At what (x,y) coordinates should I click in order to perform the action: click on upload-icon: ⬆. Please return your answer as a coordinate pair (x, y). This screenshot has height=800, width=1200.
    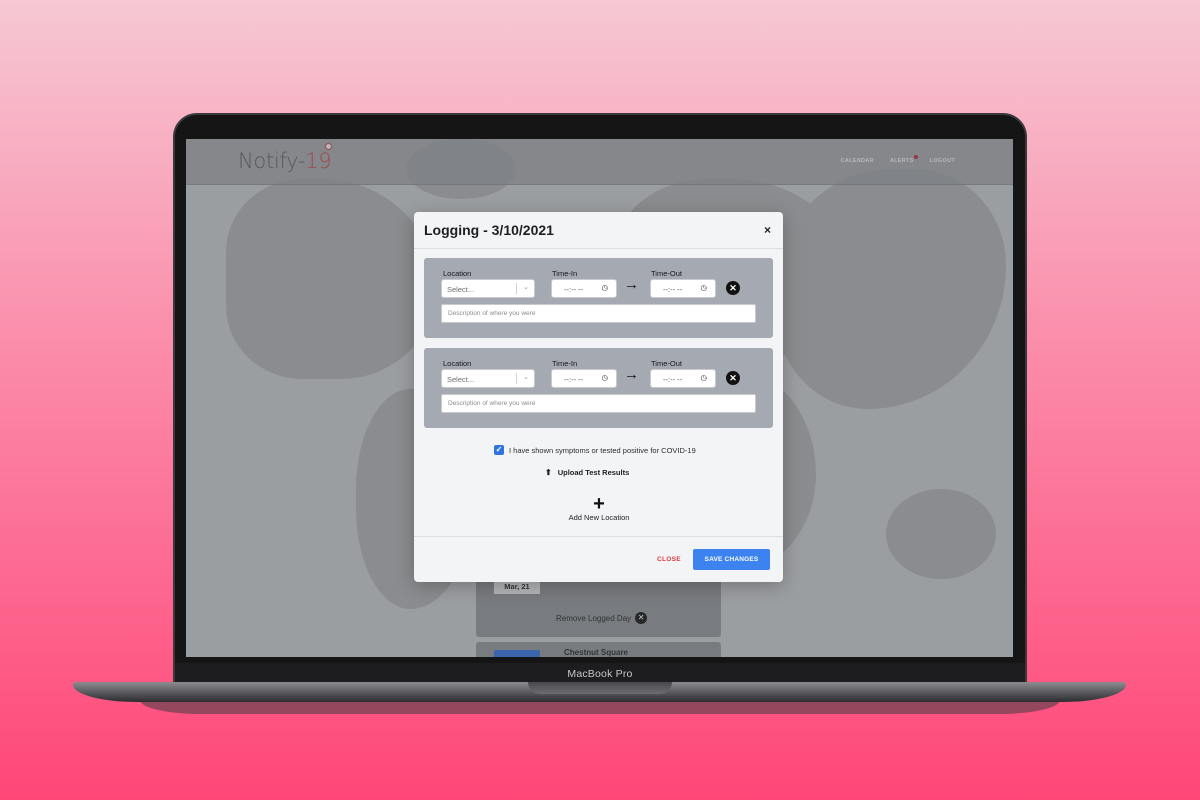
    Looking at the image, I should click on (548, 472).